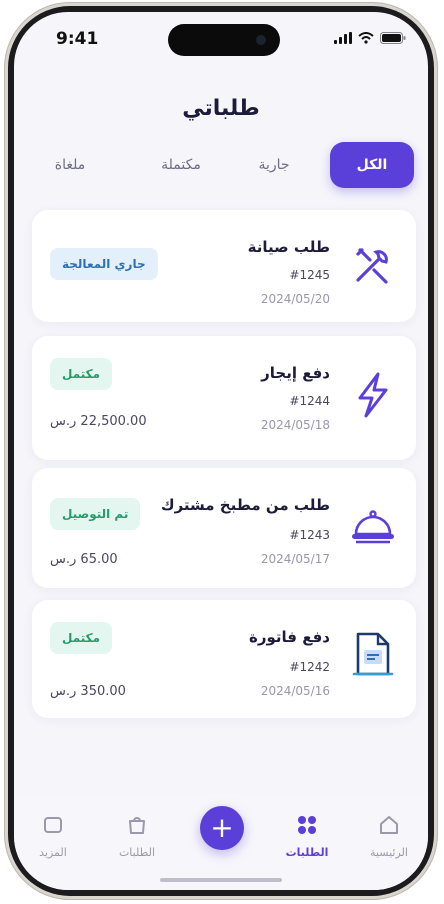 The width and height of the screenshot is (444, 904). What do you see at coordinates (221, 108) in the screenshot?
I see `page-title: طلباتي` at bounding box center [221, 108].